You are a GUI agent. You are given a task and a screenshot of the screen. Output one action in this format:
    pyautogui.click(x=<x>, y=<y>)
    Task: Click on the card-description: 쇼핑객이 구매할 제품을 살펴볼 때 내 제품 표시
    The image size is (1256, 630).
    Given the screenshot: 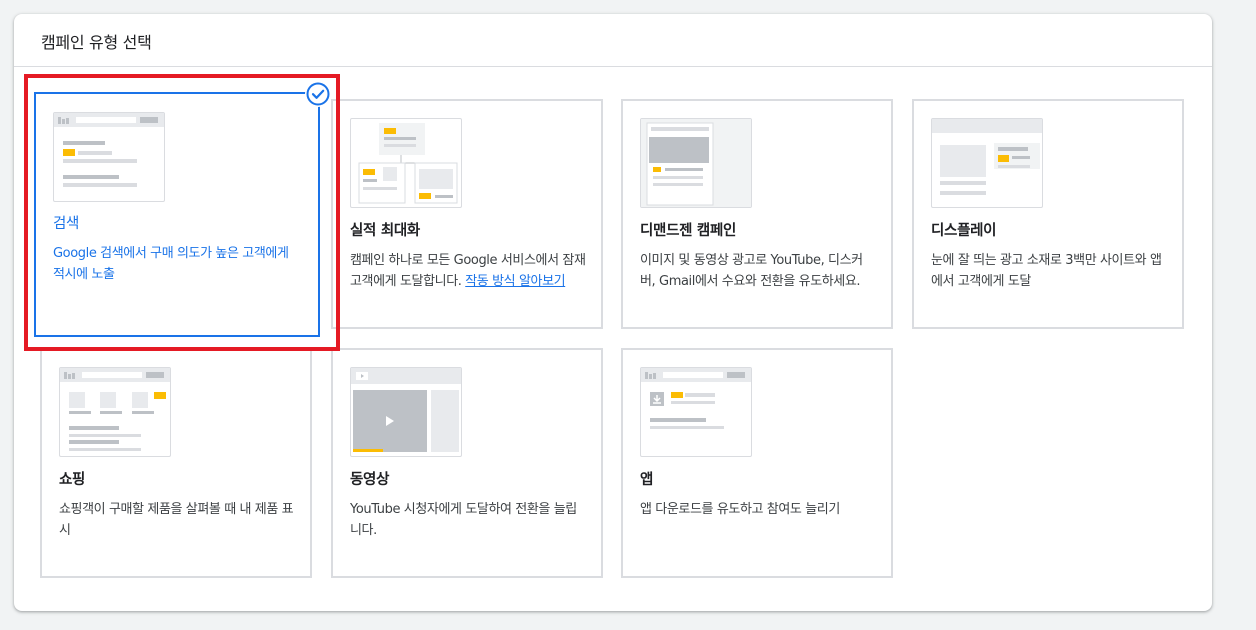 What is the action you would take?
    pyautogui.click(x=176, y=520)
    